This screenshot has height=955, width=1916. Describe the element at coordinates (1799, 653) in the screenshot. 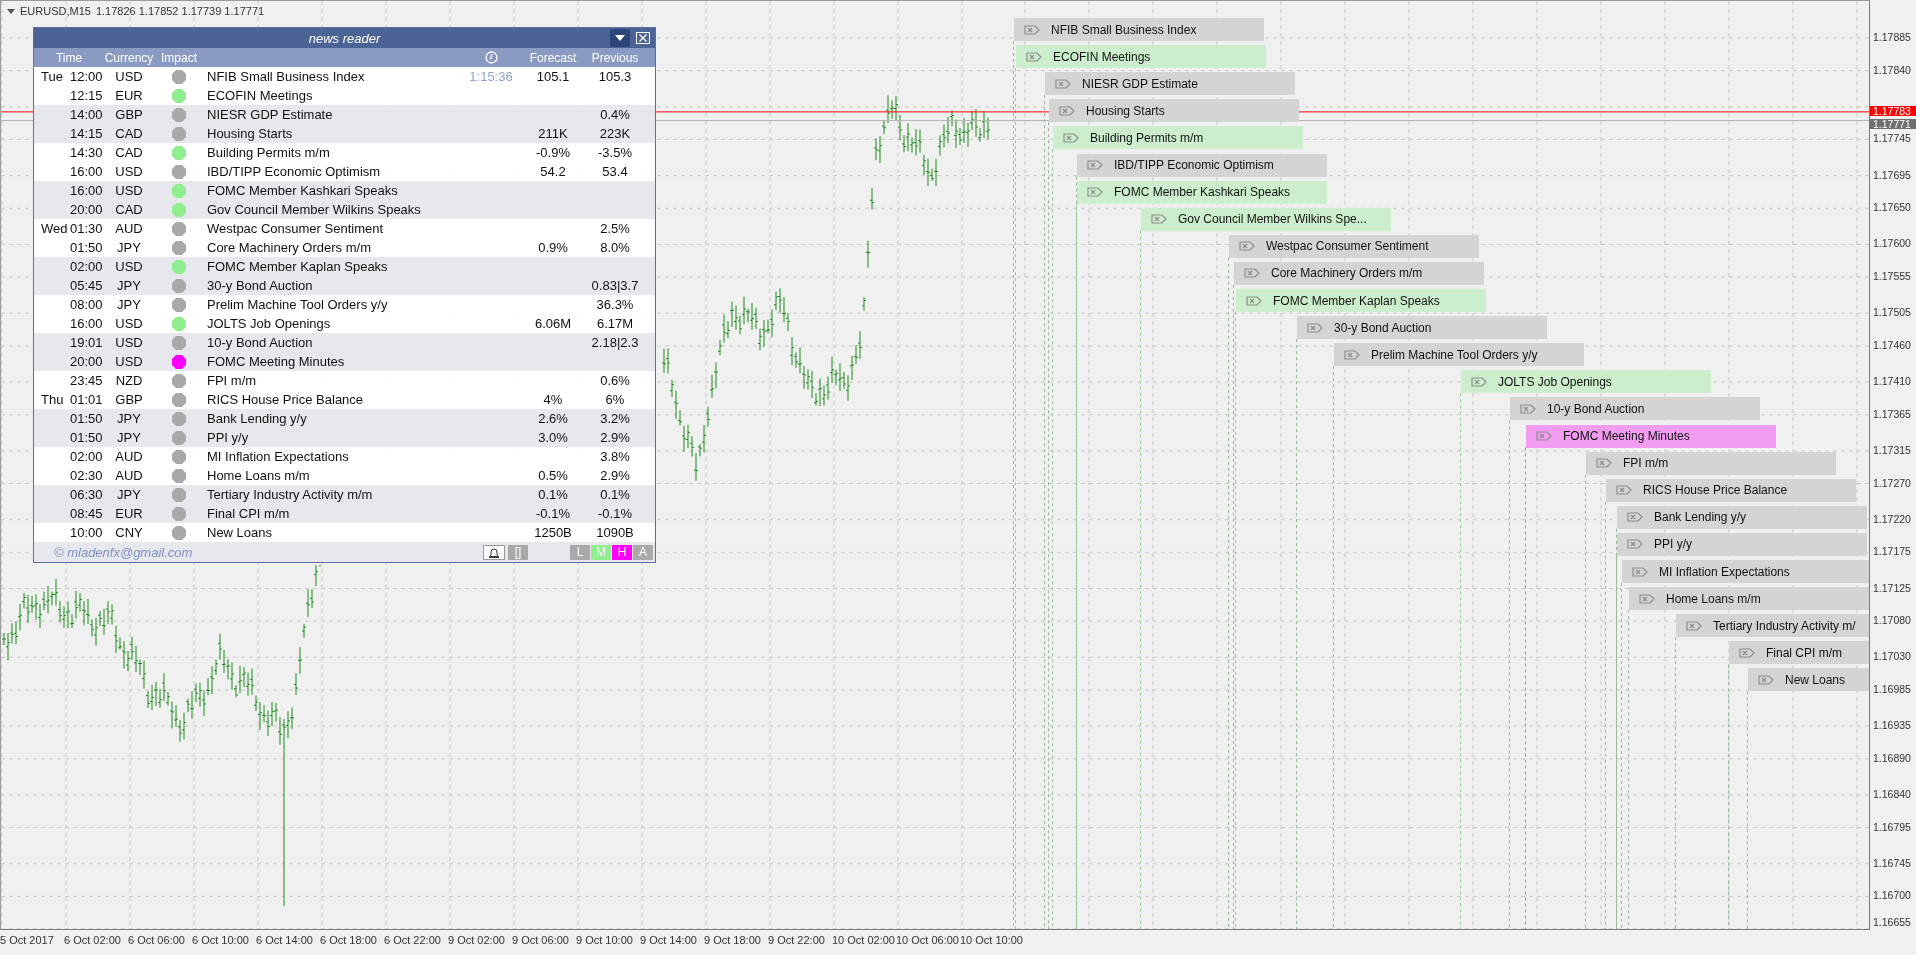

I see `event-label: Final CPI m/m` at that location.